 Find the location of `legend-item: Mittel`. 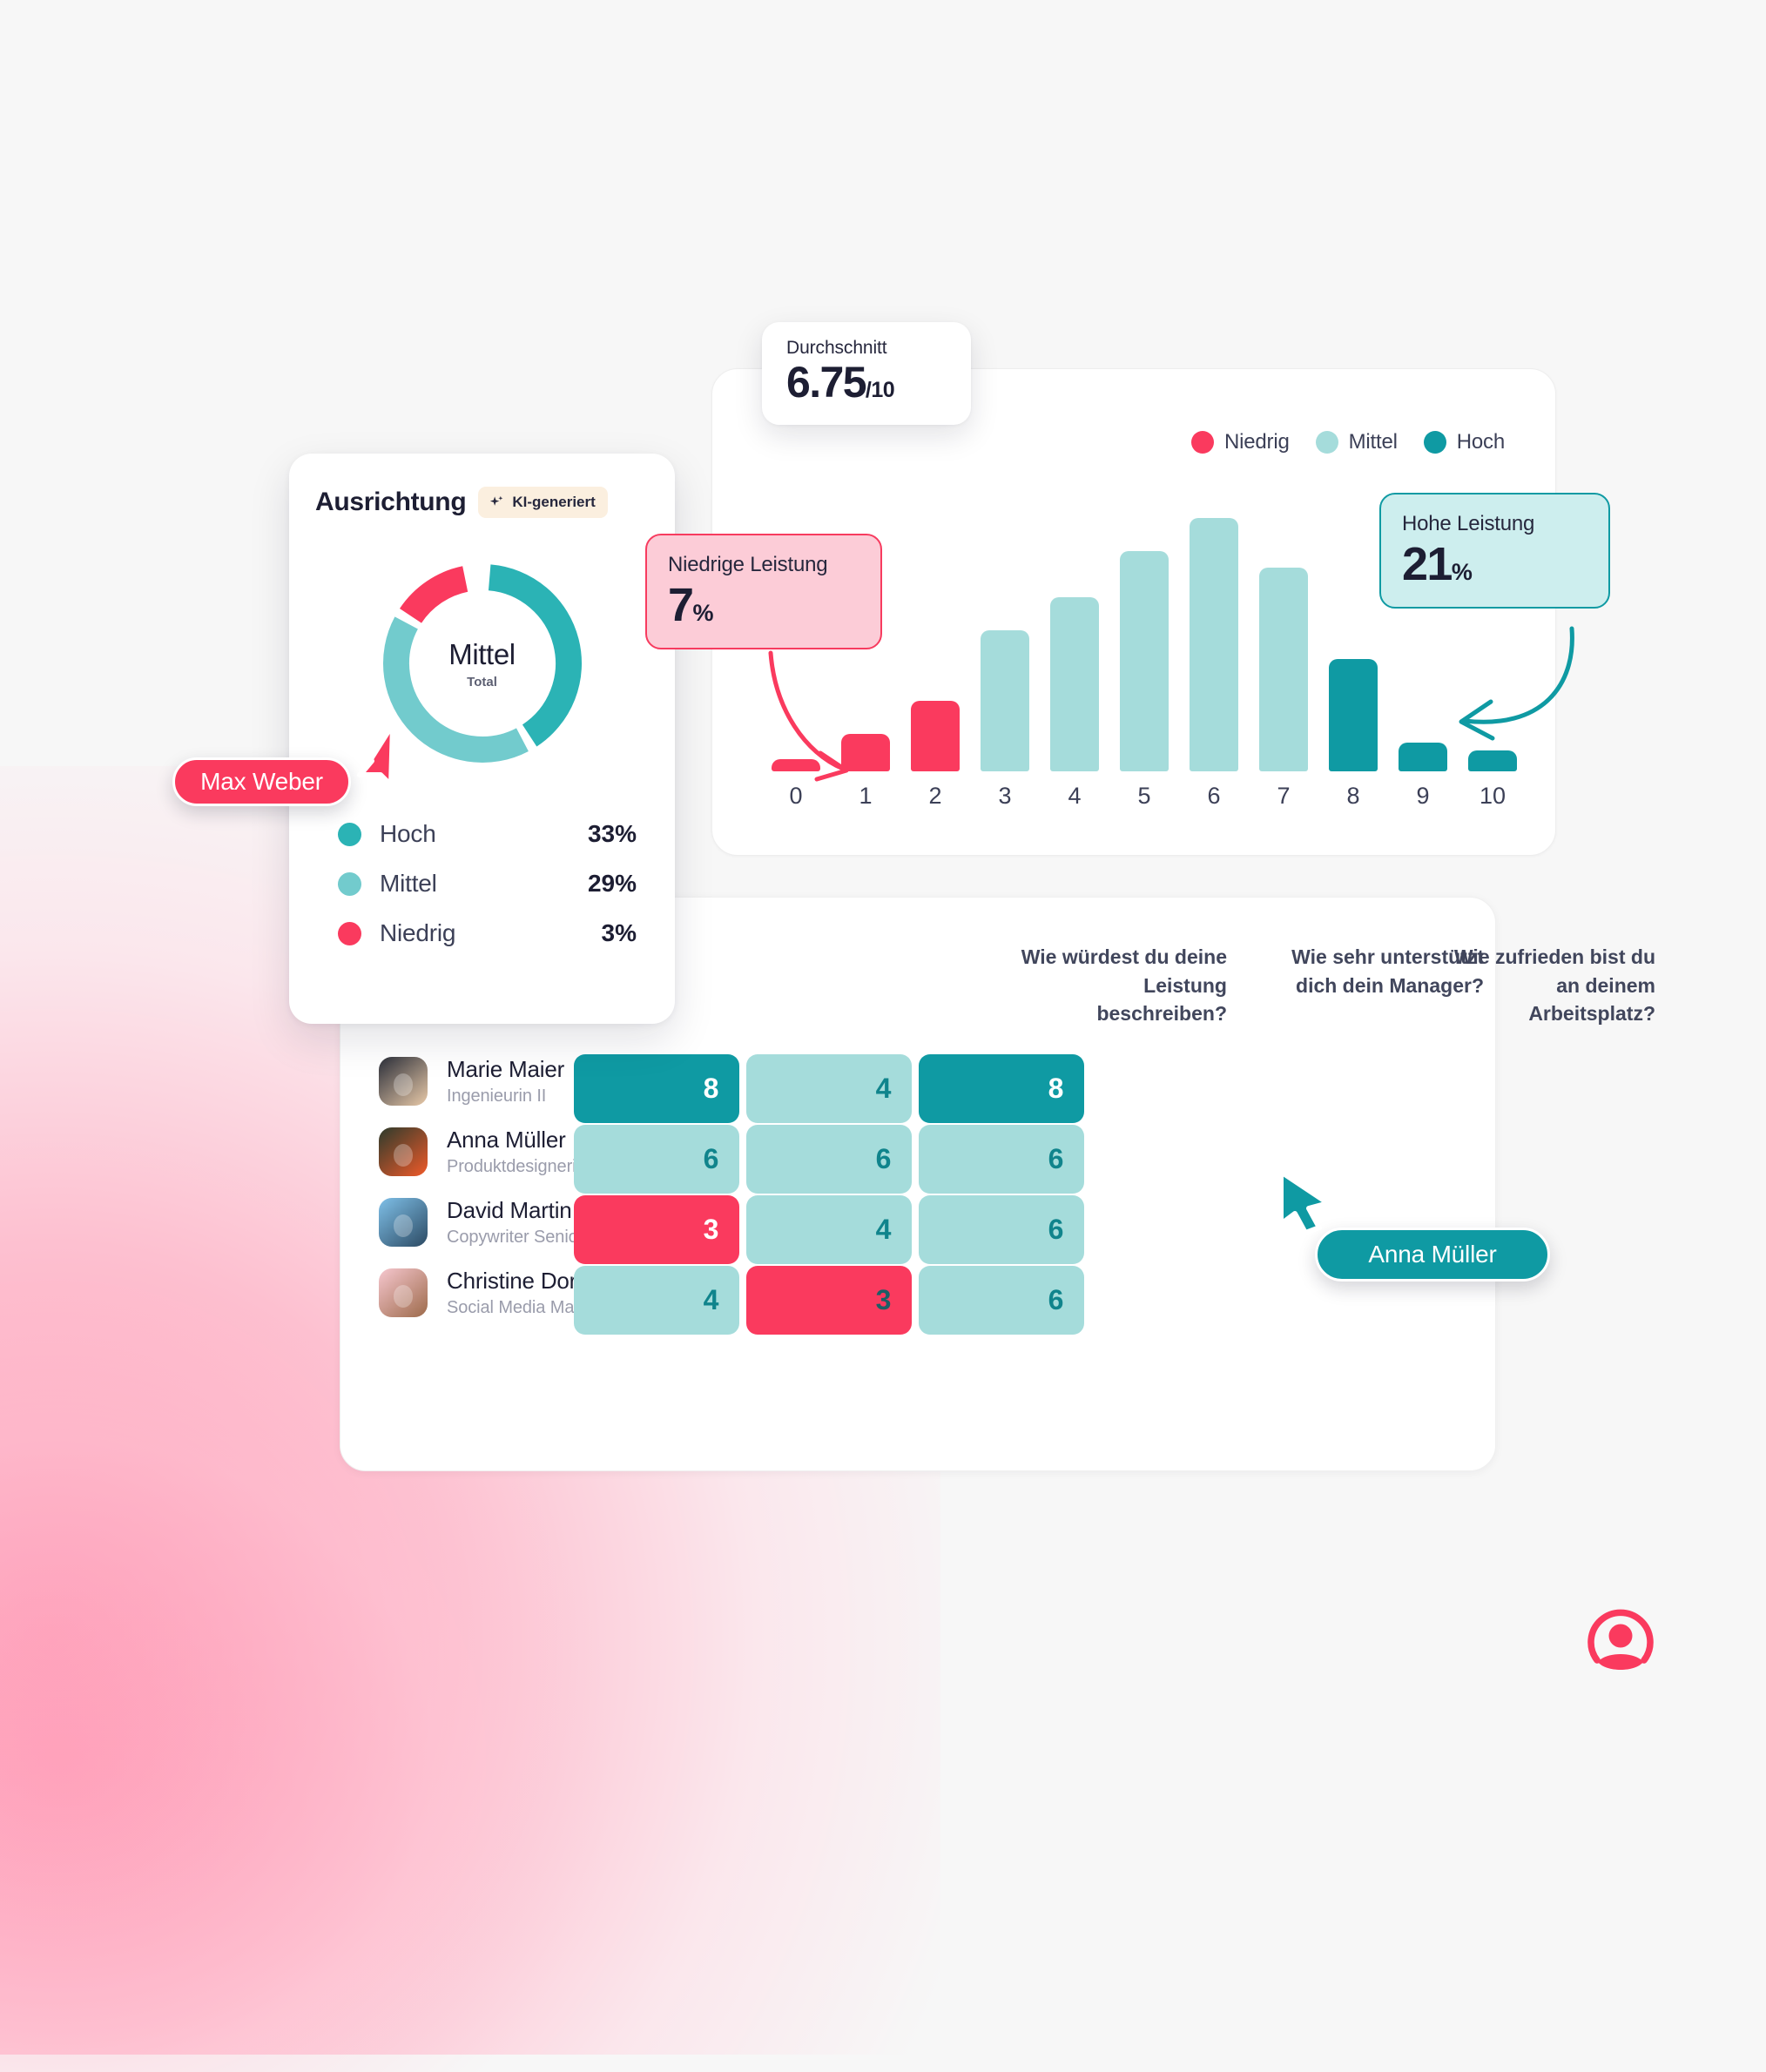

legend-item: Mittel is located at coordinates (1356, 442).